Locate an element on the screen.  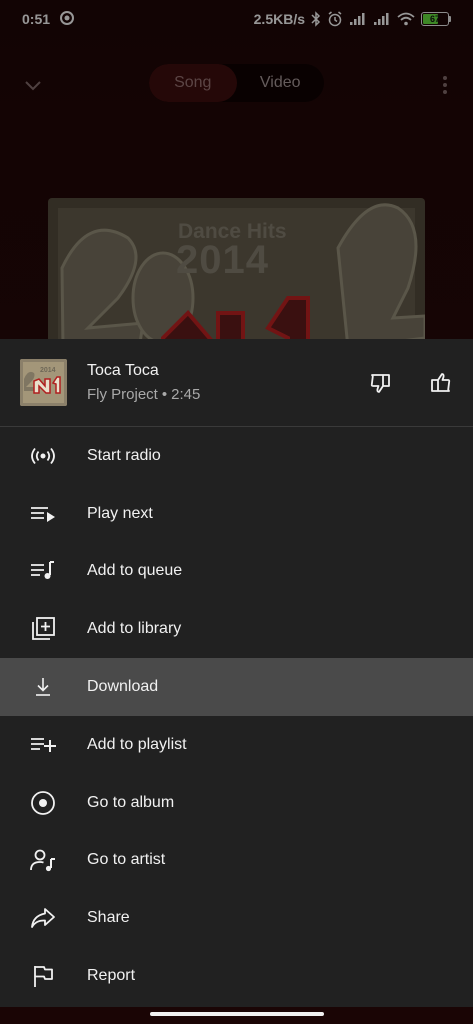
dislike-button is located at coordinates (381, 383).